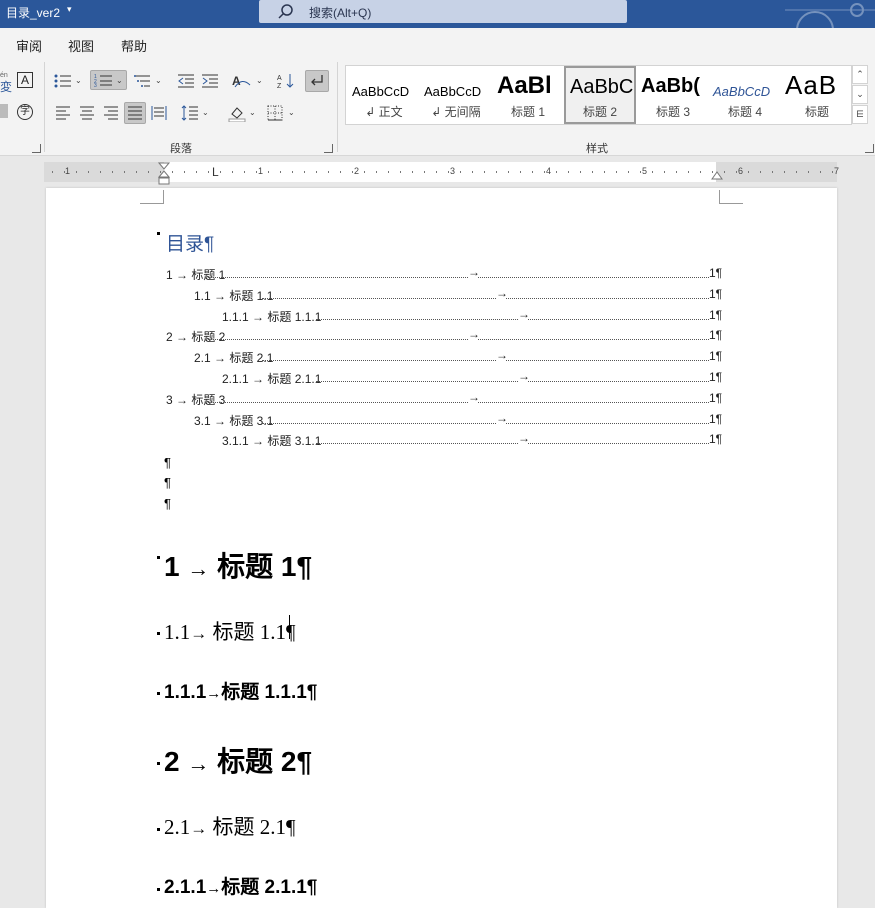 The width and height of the screenshot is (875, 908). I want to click on shading-icon, so click(237, 113).